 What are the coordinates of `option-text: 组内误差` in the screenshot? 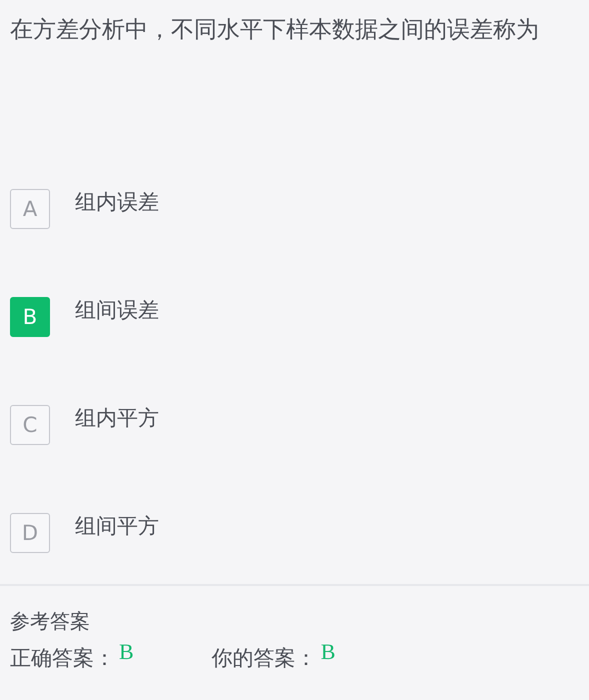 It's located at (117, 202).